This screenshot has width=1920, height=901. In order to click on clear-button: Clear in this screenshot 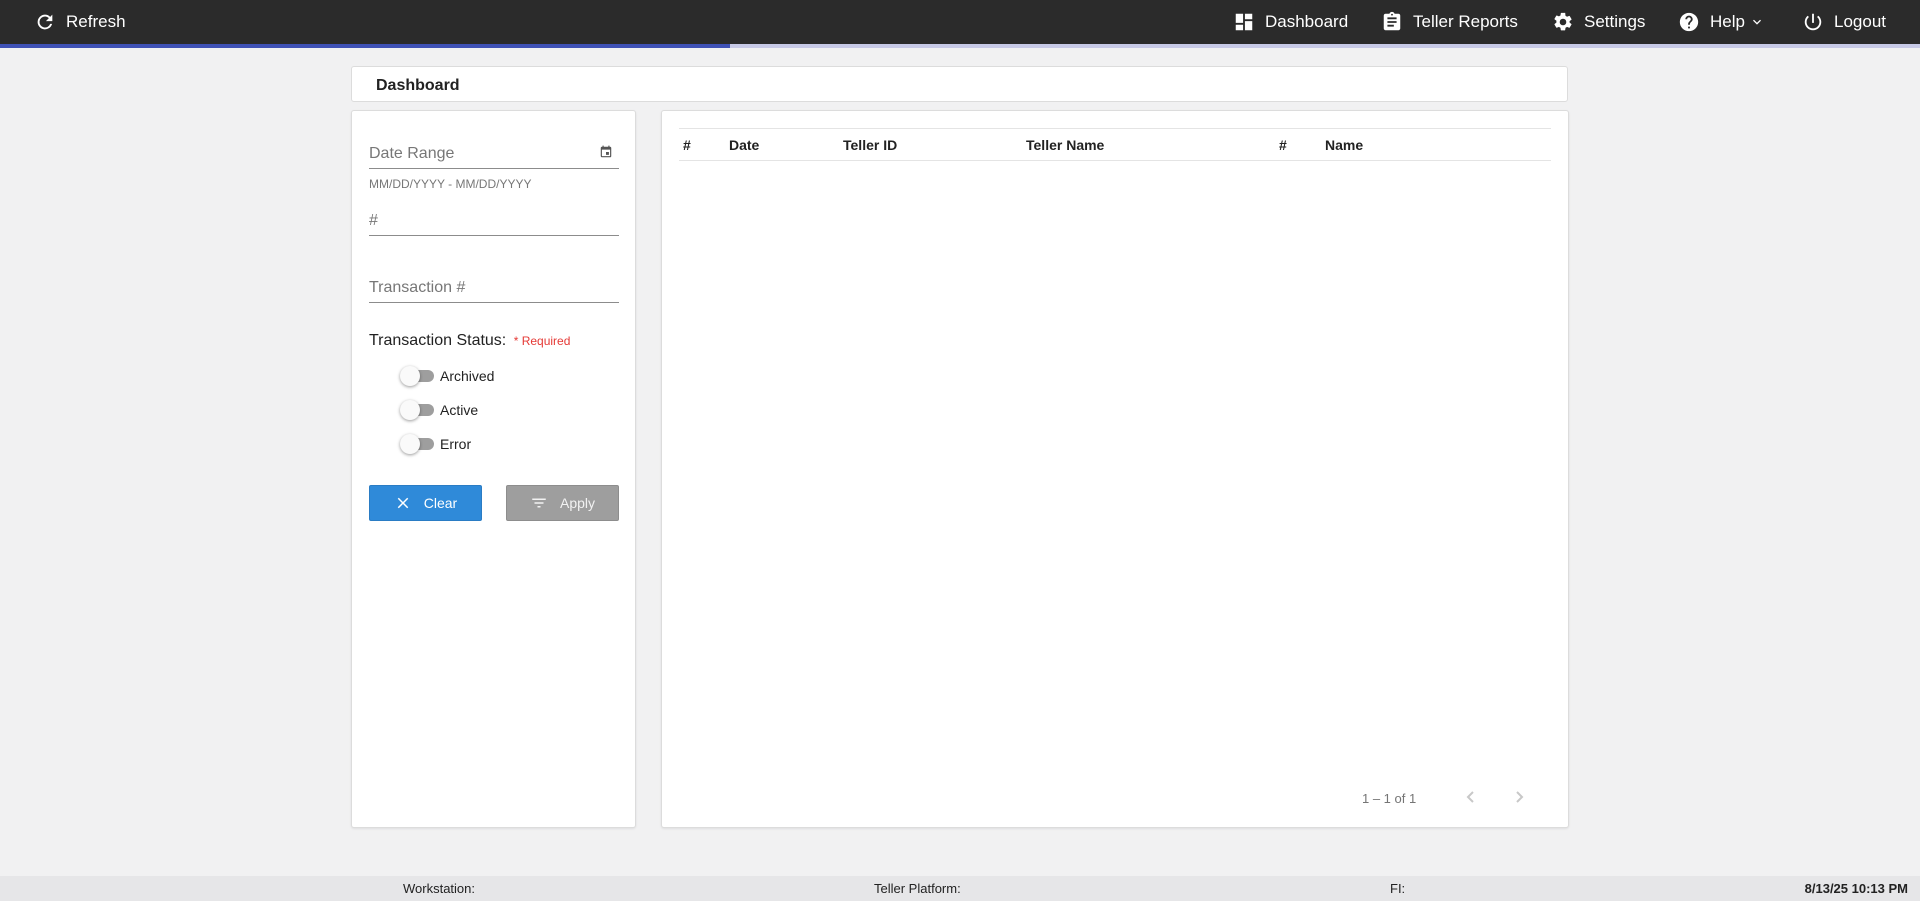, I will do `click(425, 503)`.